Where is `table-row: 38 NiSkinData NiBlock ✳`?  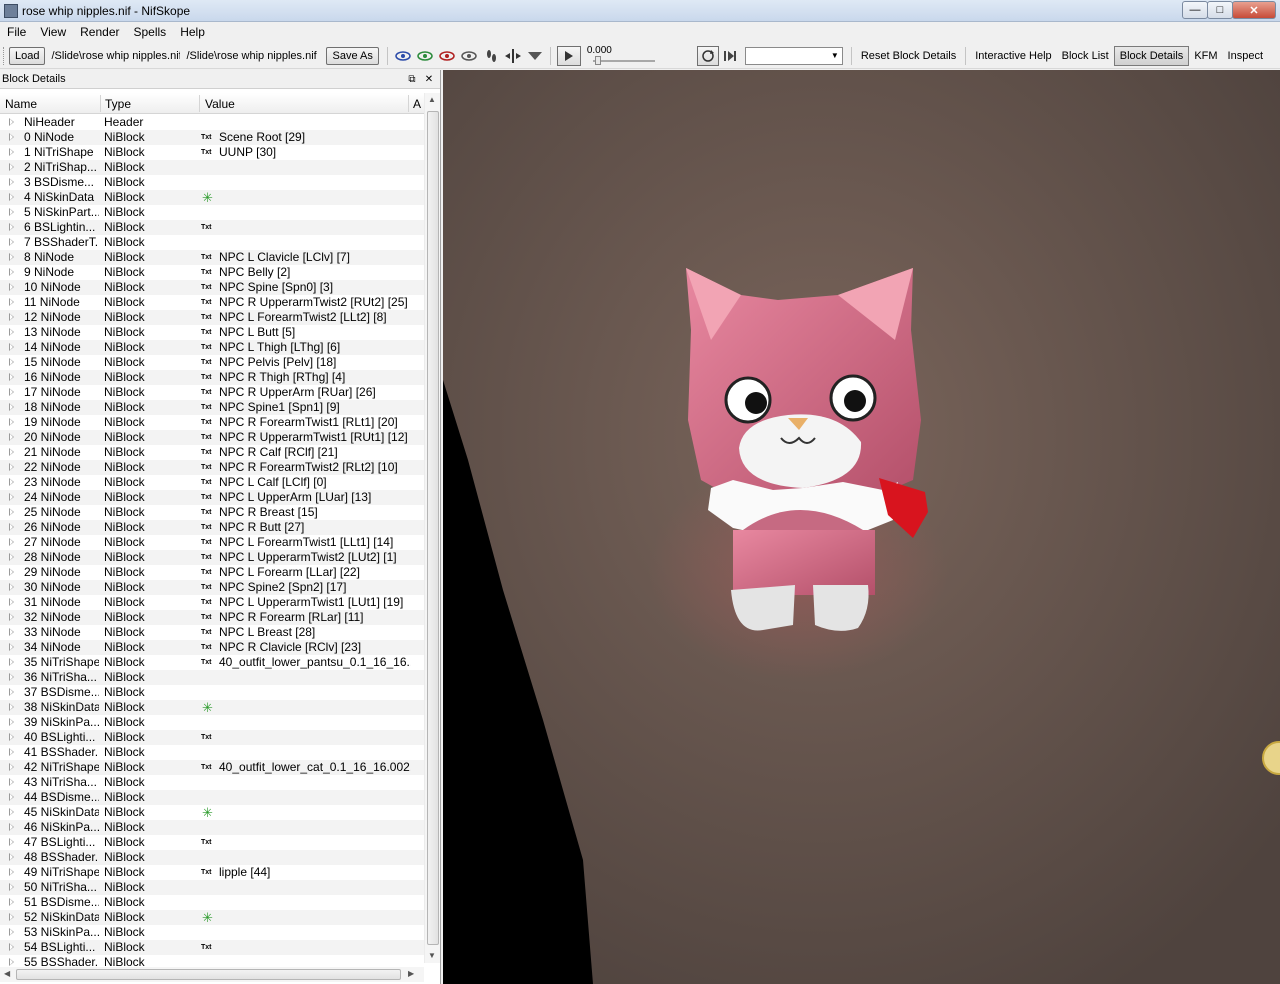 table-row: 38 NiSkinData NiBlock ✳ is located at coordinates (212, 707).